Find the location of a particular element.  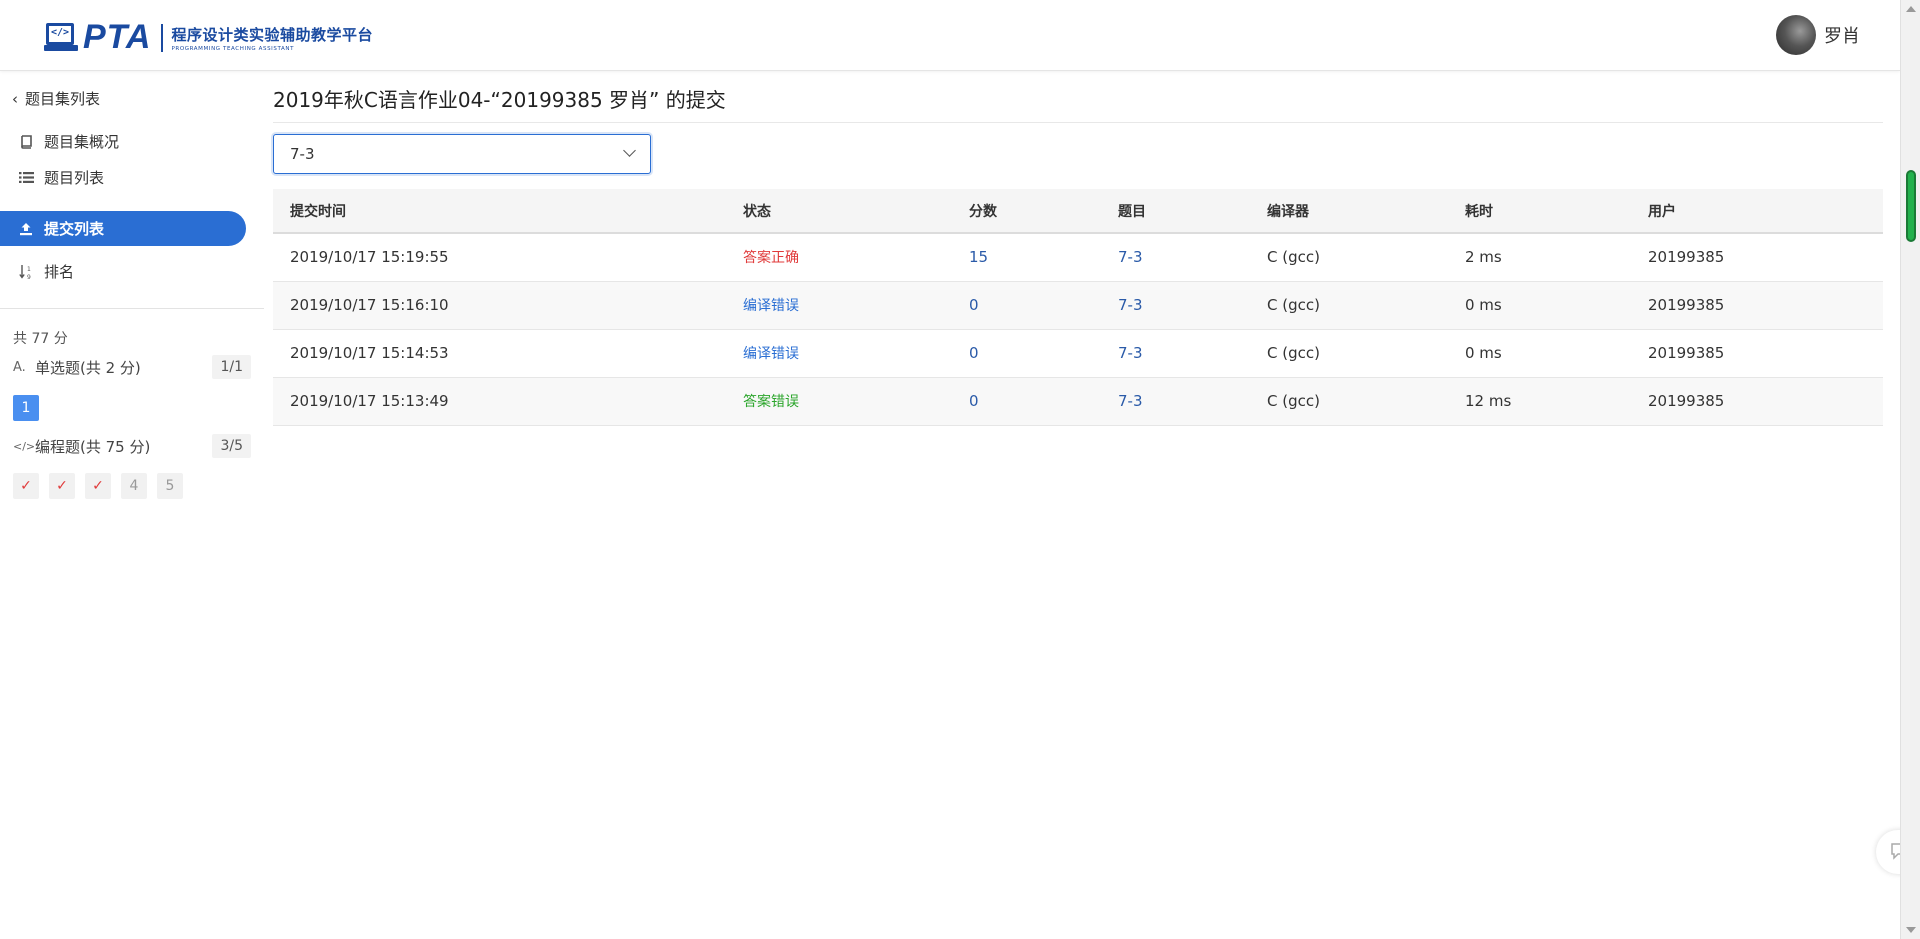

scroll-down-arrow-icon is located at coordinates (1911, 930).